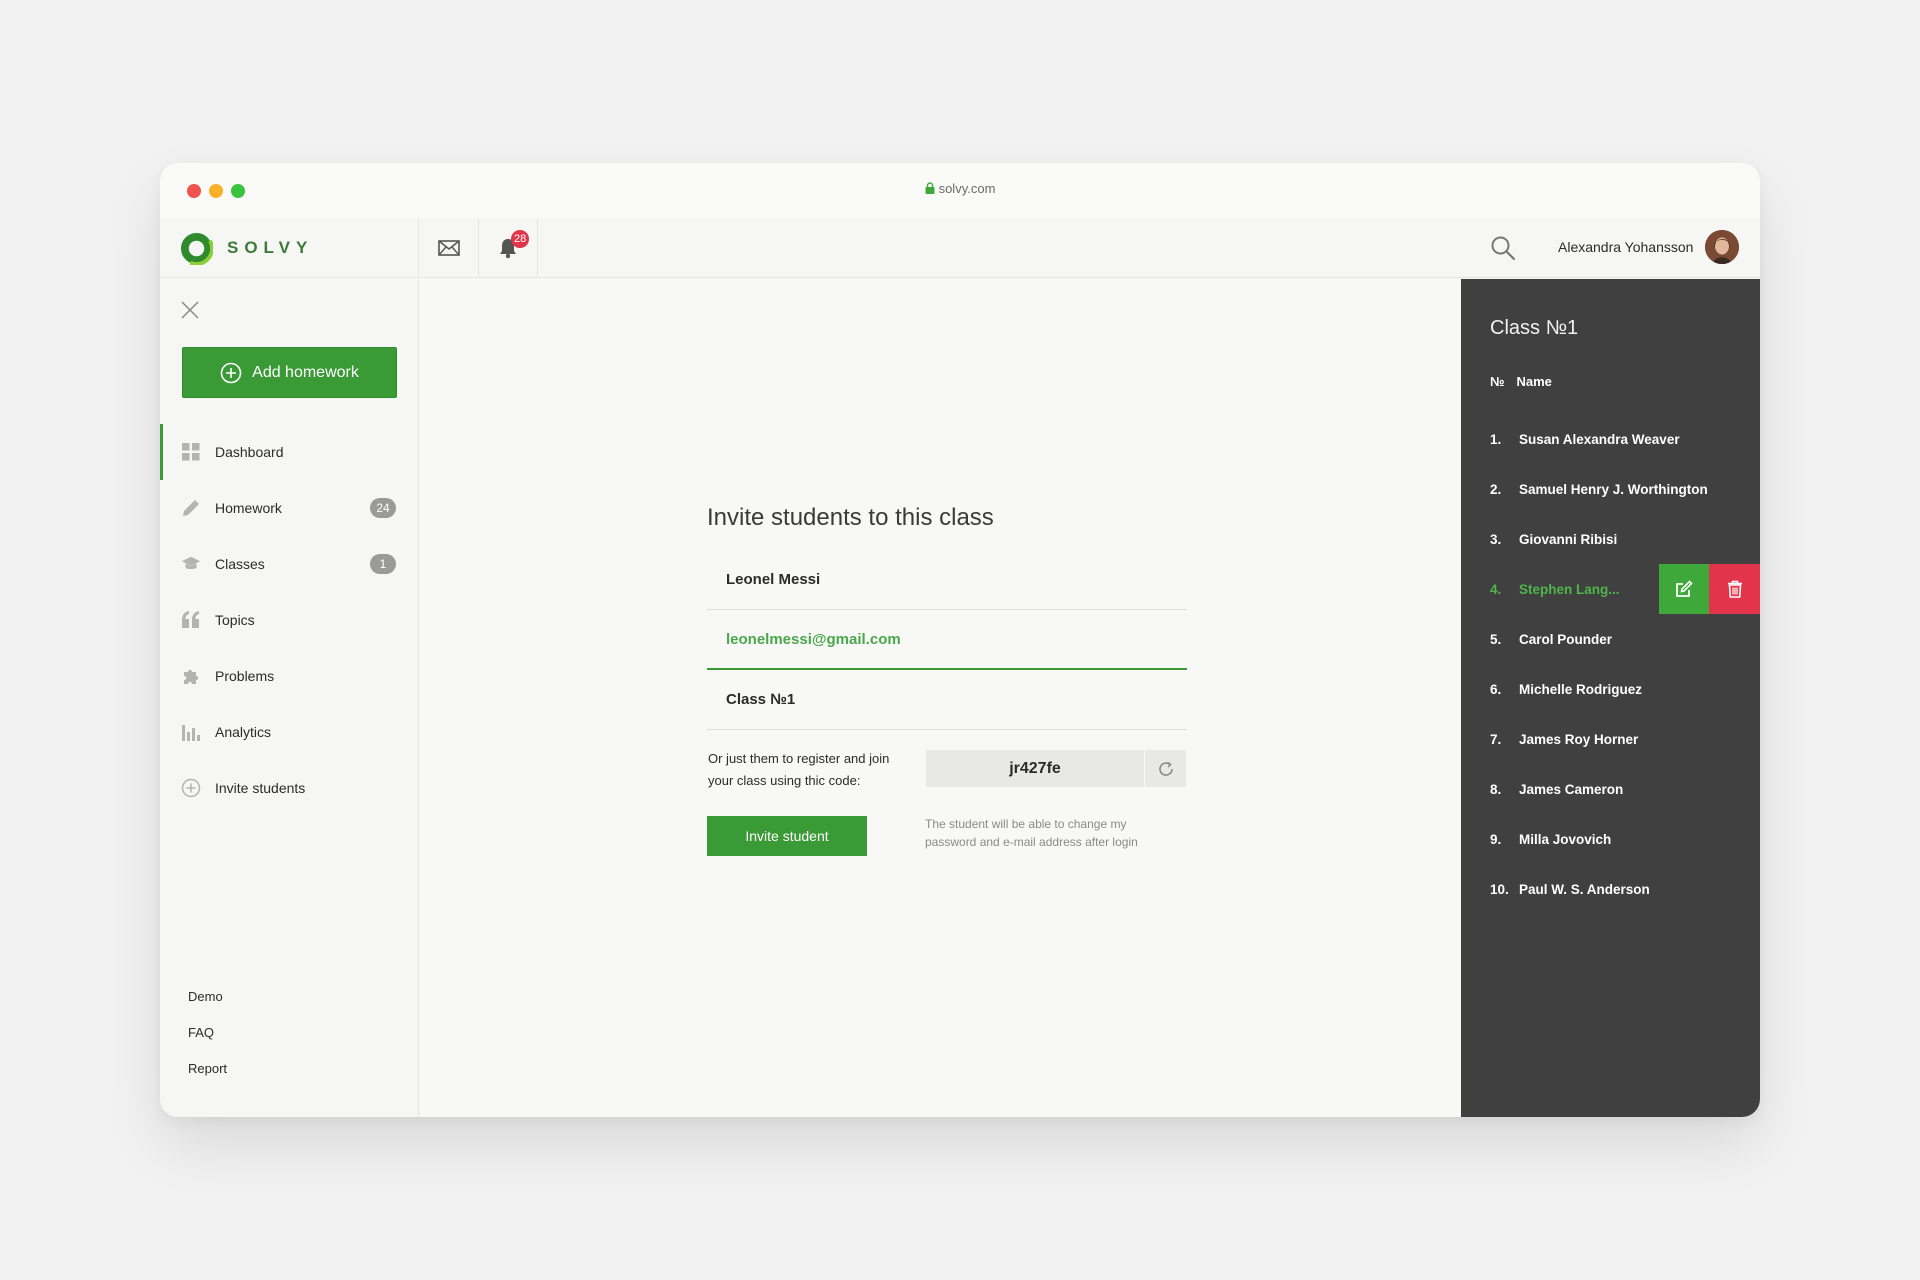  Describe the element at coordinates (260, 788) in the screenshot. I see `sidebar-item-label: Invite students` at that location.